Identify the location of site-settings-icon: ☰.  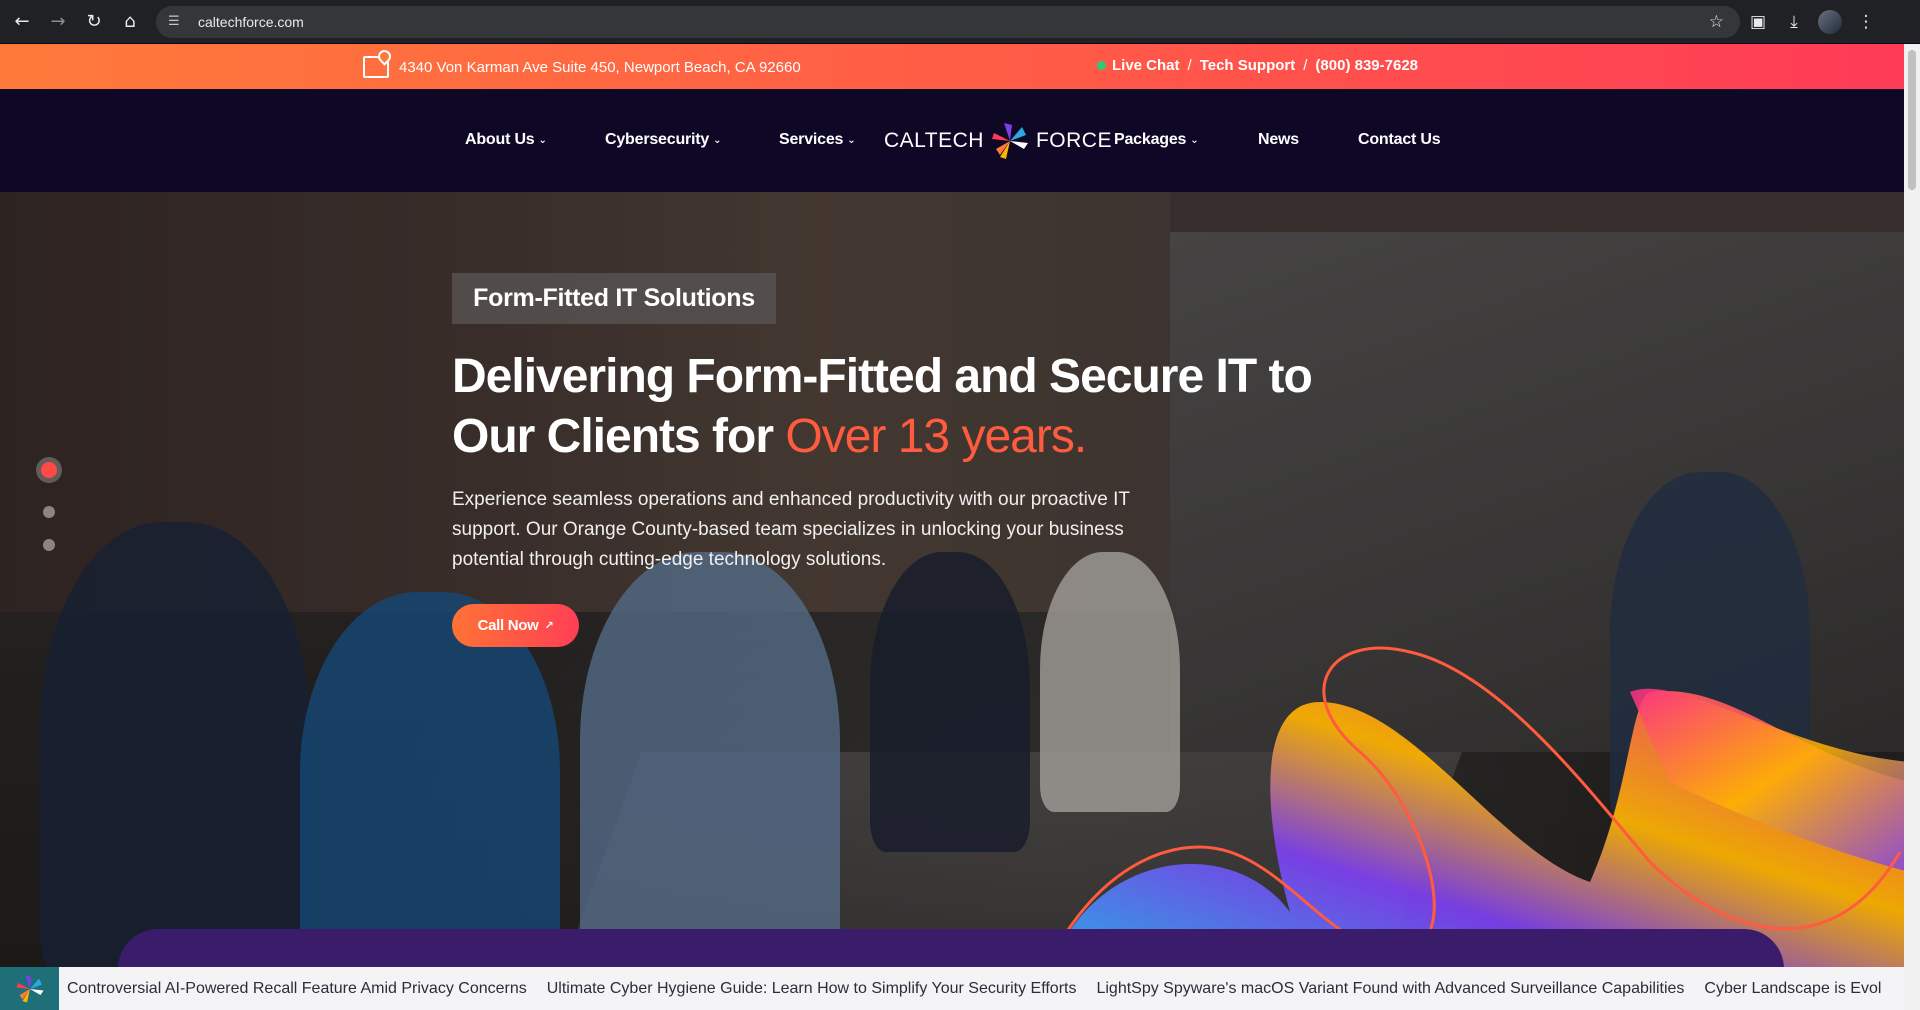
(178, 21).